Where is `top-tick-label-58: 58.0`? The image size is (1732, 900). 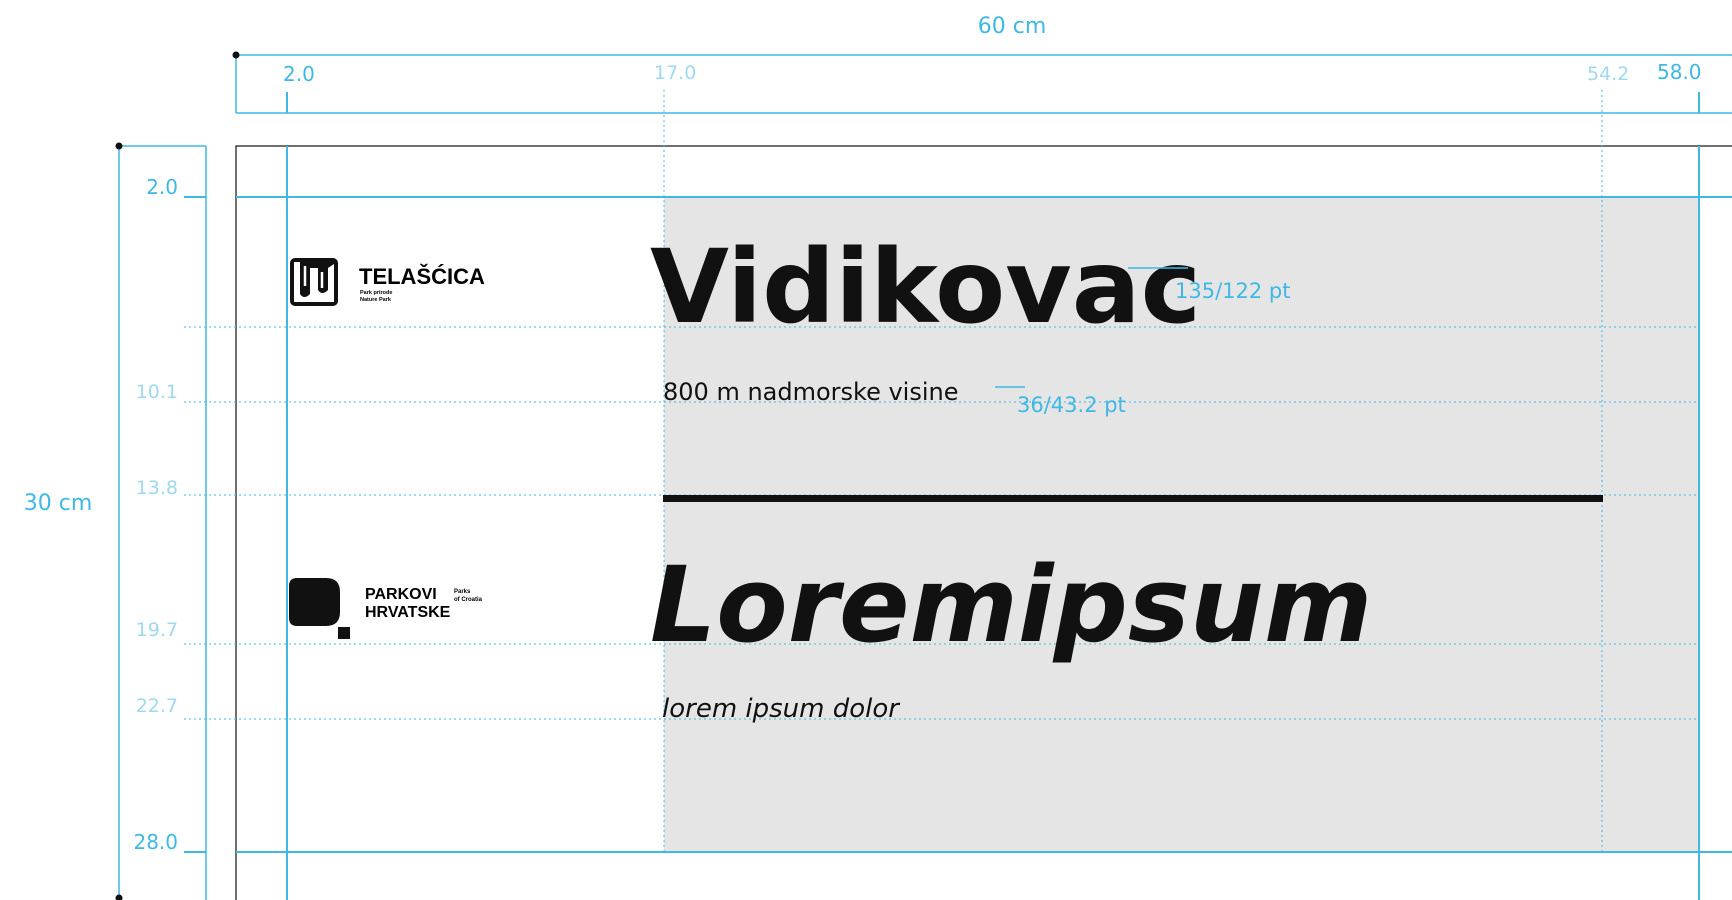
top-tick-label-58: 58.0 is located at coordinates (1679, 72).